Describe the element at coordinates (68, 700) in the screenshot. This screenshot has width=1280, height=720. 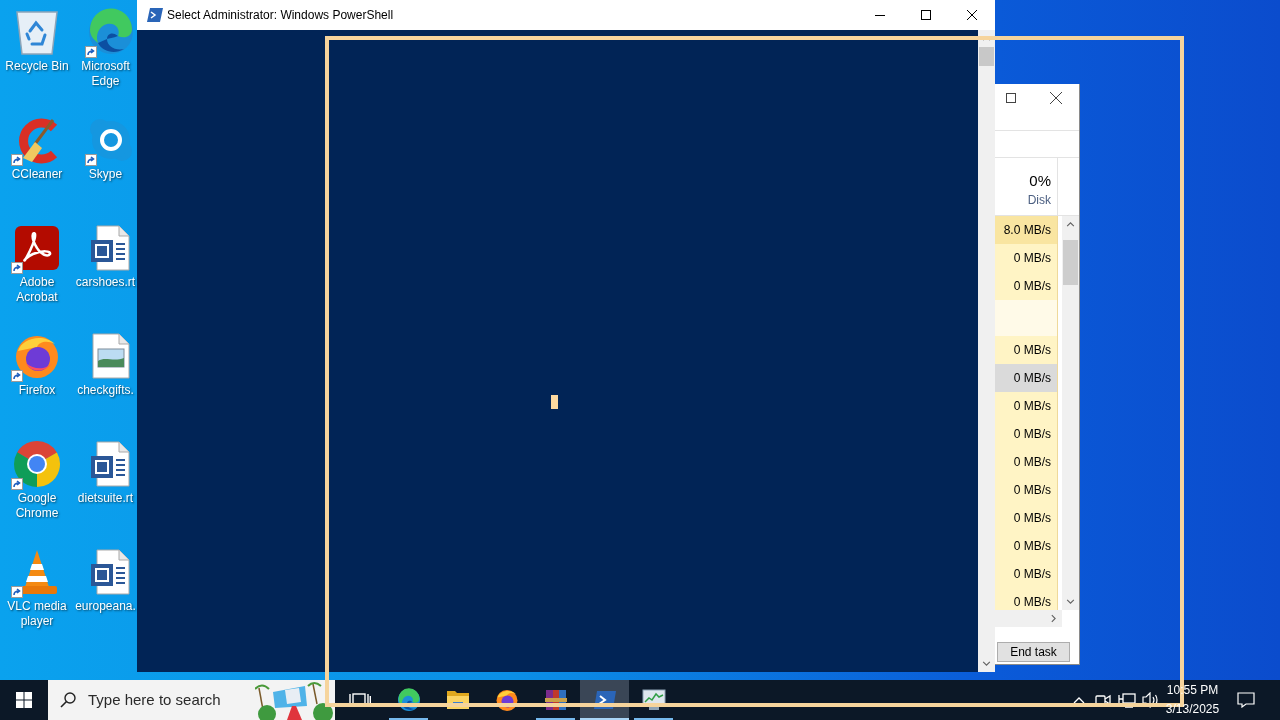
I see `search-icon` at that location.